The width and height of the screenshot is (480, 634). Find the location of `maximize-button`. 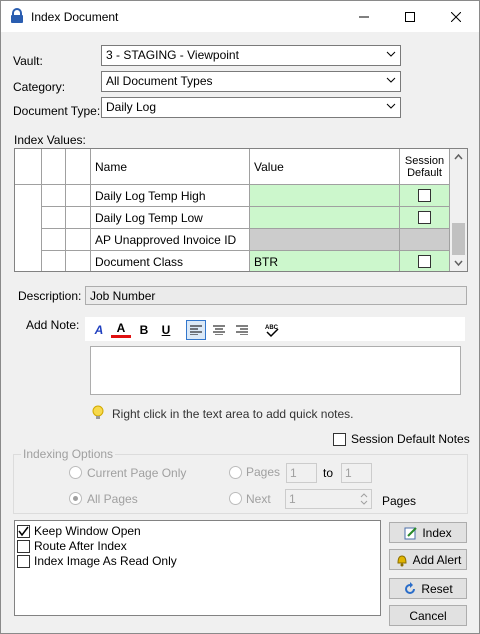

maximize-button is located at coordinates (410, 16).